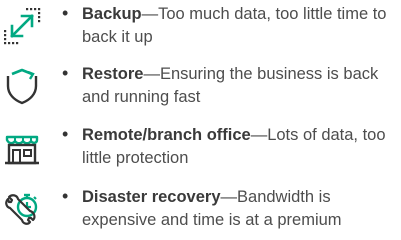 This screenshot has height=240, width=401. I want to click on item-title: Remote/branch office, so click(166, 135).